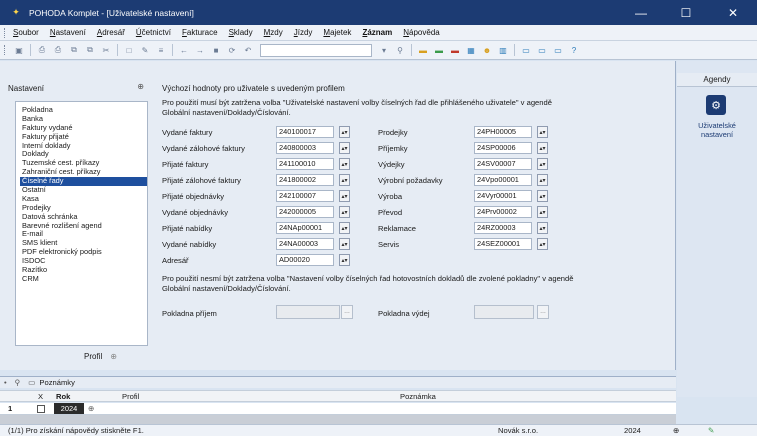 The width and height of the screenshot is (757, 436). Describe the element at coordinates (423, 50) in the screenshot. I see `folder-icon: ▬` at that location.